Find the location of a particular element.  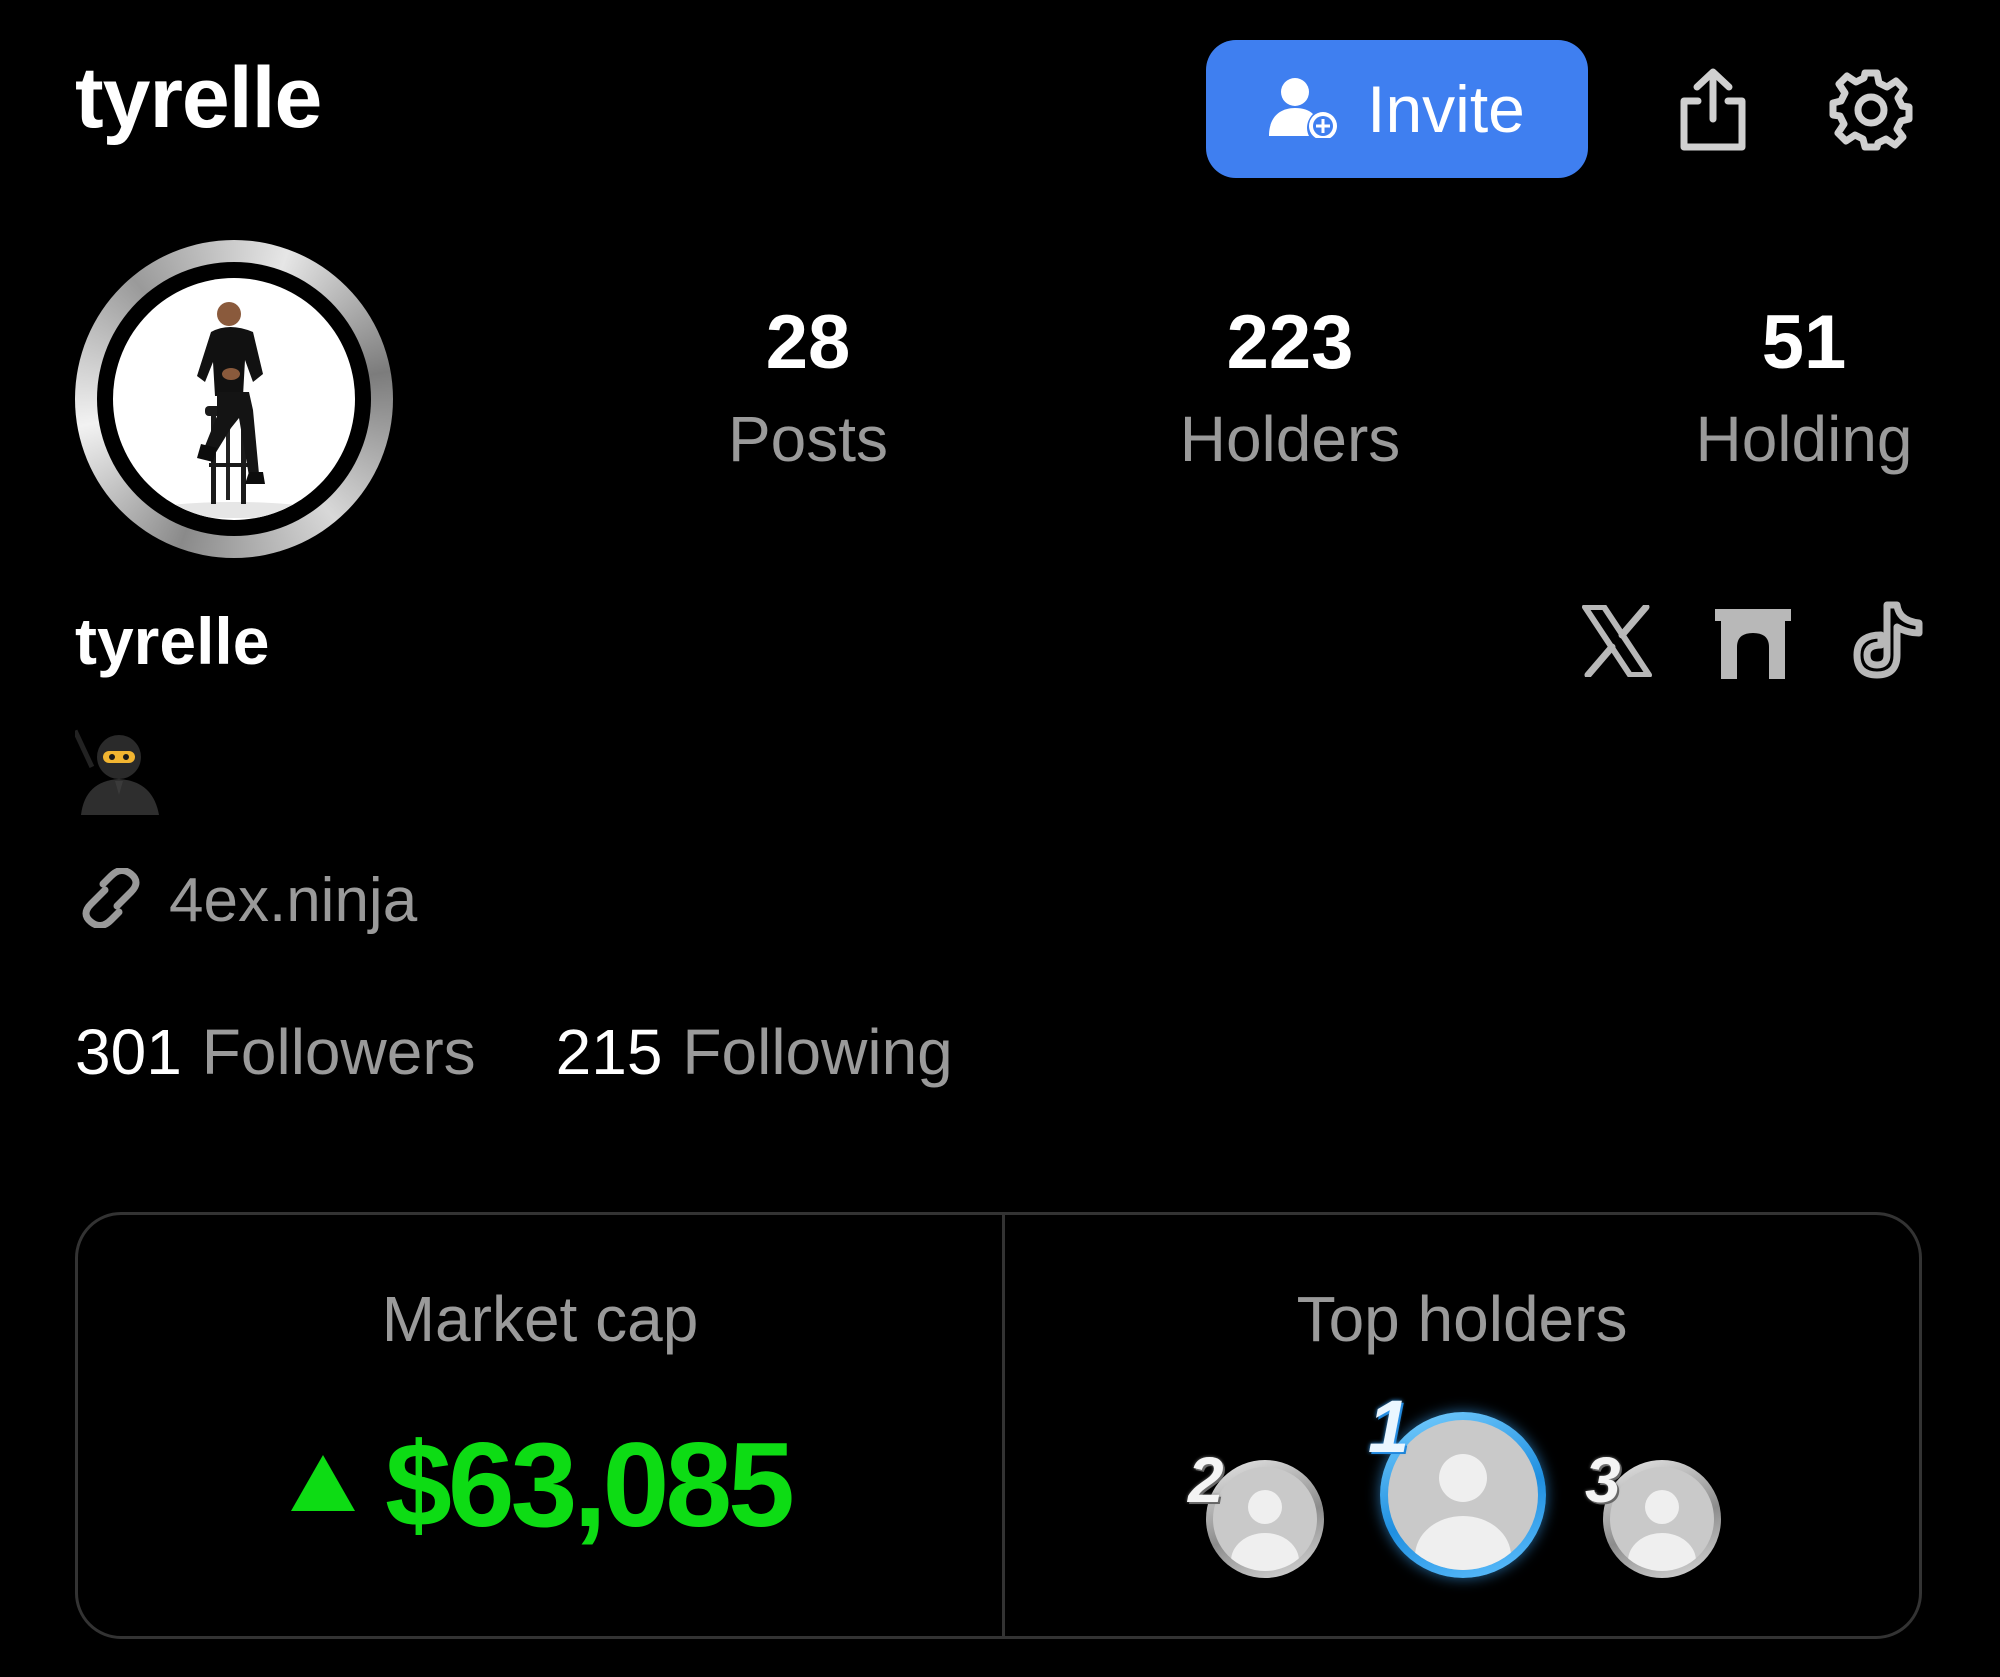

stat-holding-value: 51 is located at coordinates (1804, 342).